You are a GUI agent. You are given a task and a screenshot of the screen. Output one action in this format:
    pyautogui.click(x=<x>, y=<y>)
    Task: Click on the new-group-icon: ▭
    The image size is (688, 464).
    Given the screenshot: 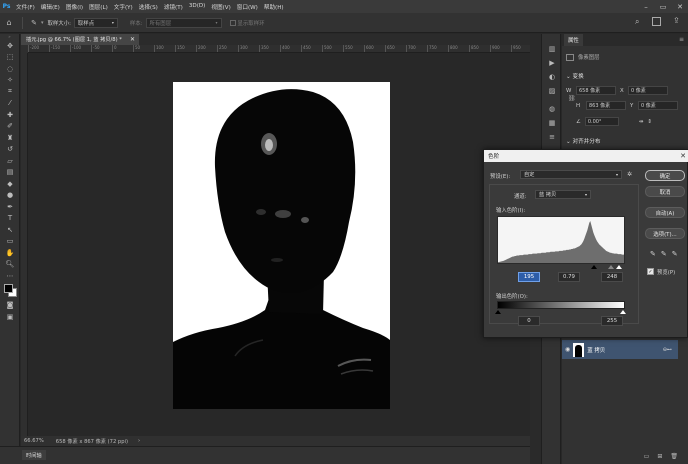 What is the action you would take?
    pyautogui.click(x=647, y=456)
    